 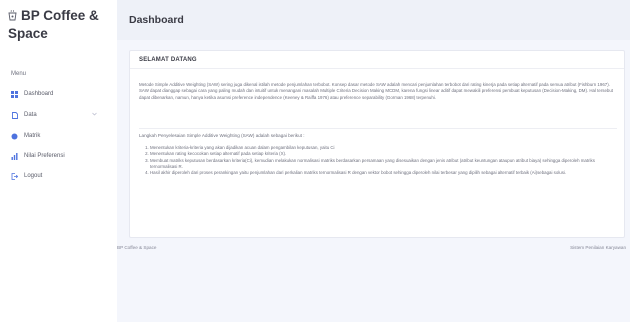 I want to click on sidebar-item-matrik: Matrik, so click(x=61, y=136).